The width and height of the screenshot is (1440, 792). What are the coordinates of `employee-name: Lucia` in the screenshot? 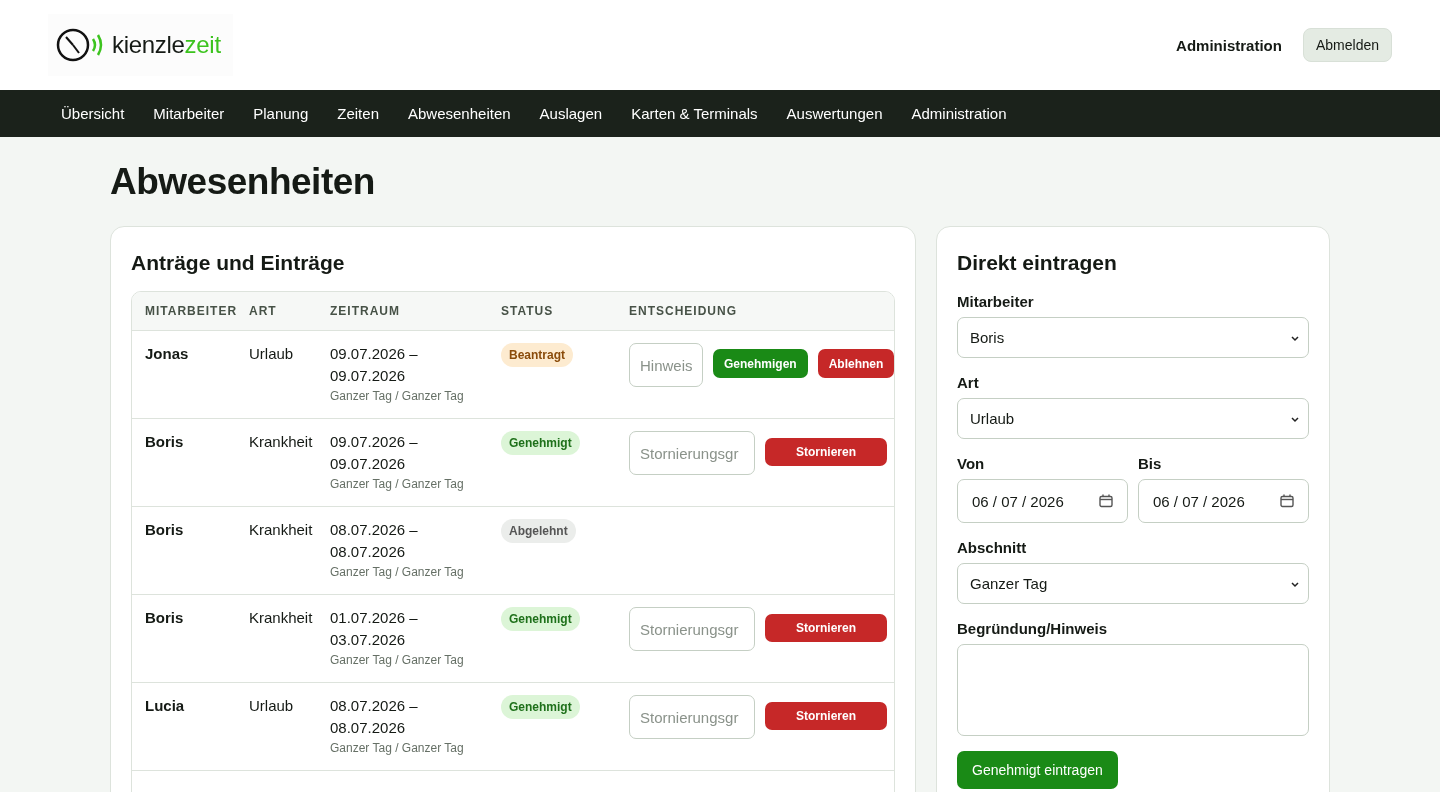 It's located at (165, 706).